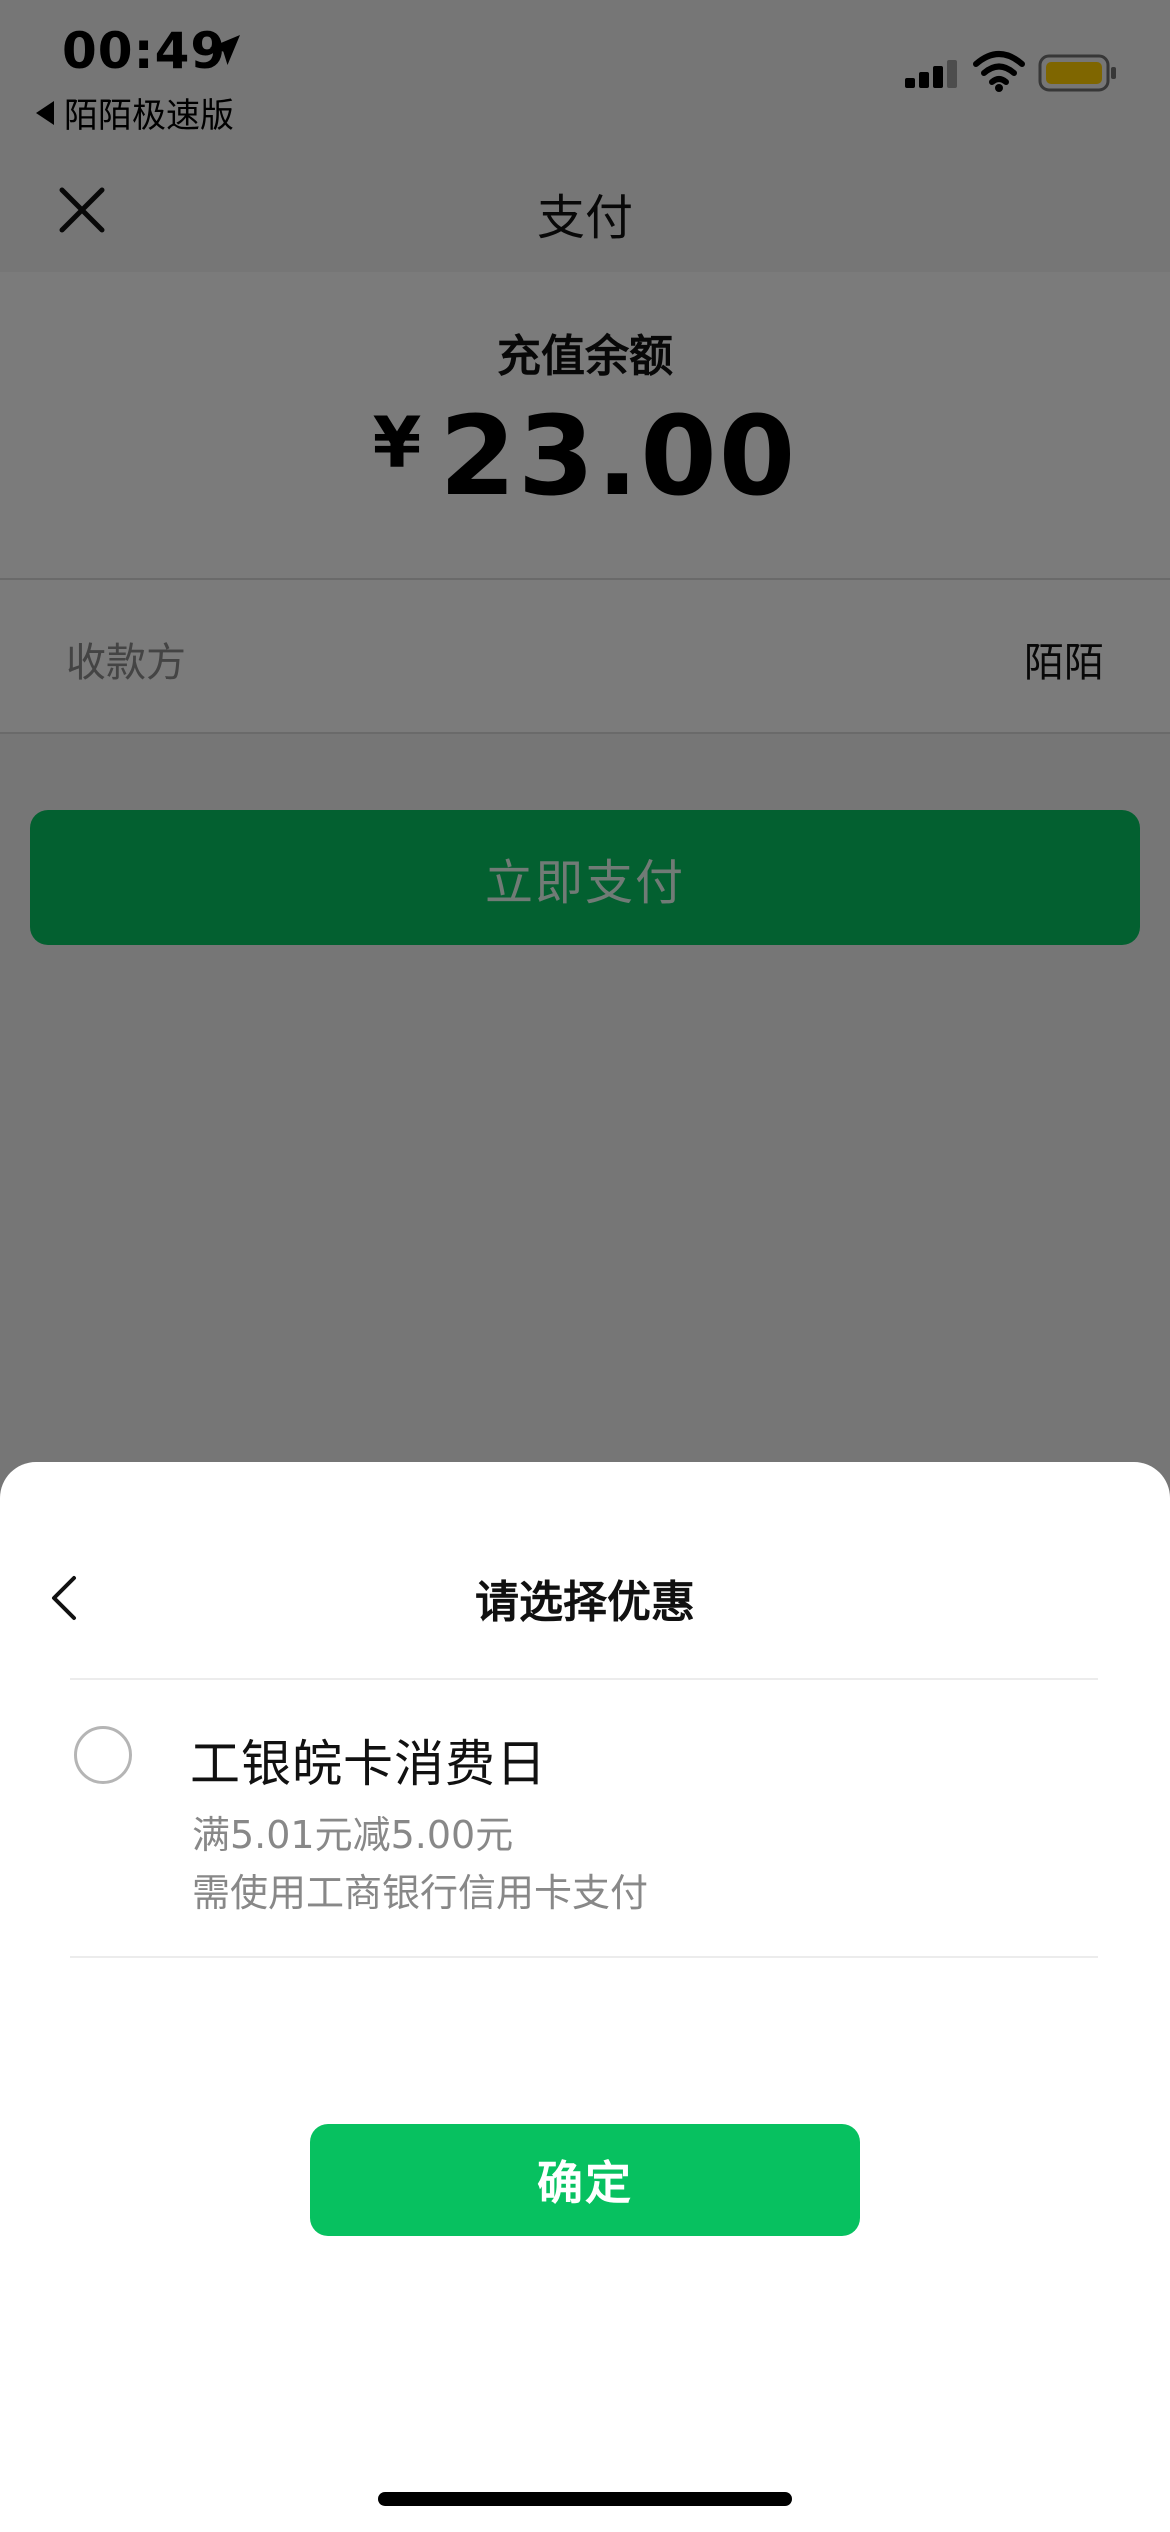 Image resolution: width=1170 pixels, height=2532 pixels. What do you see at coordinates (103, 1755) in the screenshot?
I see `offer-radio` at bounding box center [103, 1755].